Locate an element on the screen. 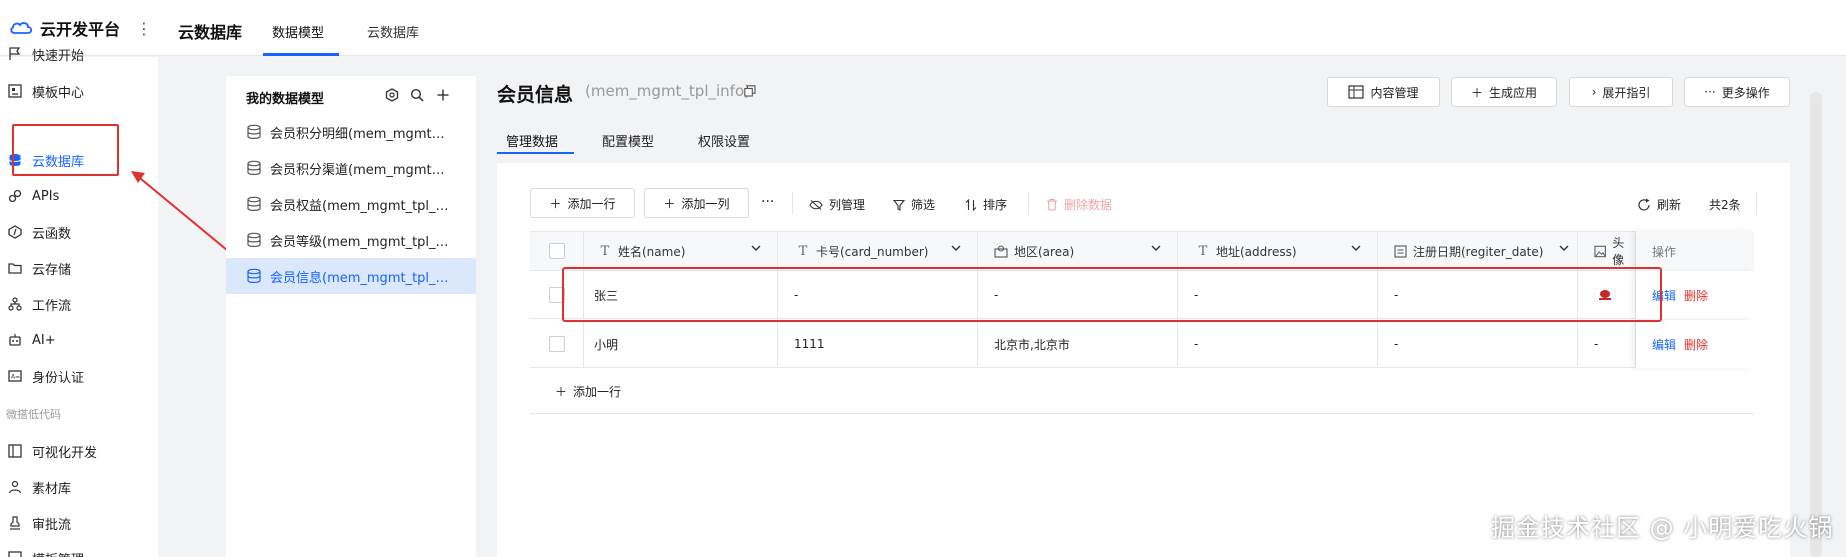 This screenshot has width=1846, height=557. row-checkbox is located at coordinates (556, 344).